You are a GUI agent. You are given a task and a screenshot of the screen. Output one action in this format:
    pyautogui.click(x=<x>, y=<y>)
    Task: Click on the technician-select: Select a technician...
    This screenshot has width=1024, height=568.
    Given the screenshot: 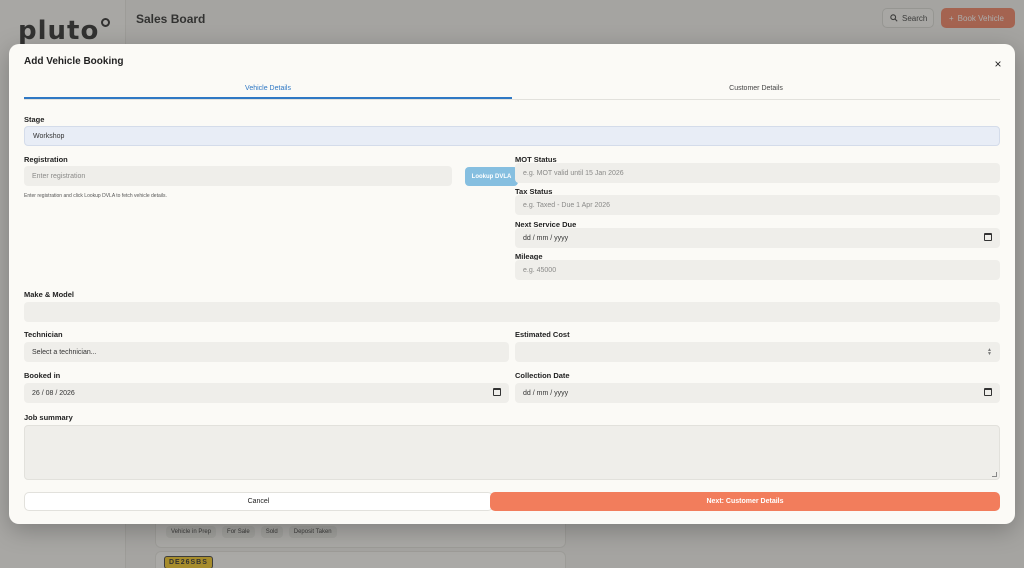 What is the action you would take?
    pyautogui.click(x=266, y=352)
    